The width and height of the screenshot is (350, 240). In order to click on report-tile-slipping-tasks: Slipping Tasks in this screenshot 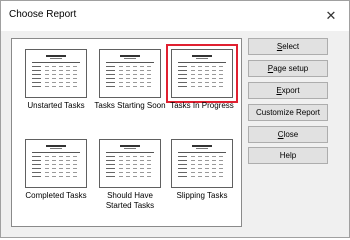, I will do `click(202, 169)`.